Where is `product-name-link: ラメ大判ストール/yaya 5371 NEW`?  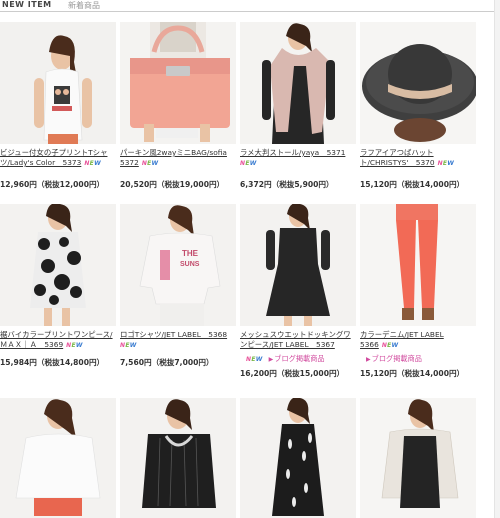 product-name-link: ラメ大判ストール/yaya 5371 NEW is located at coordinates (302, 158).